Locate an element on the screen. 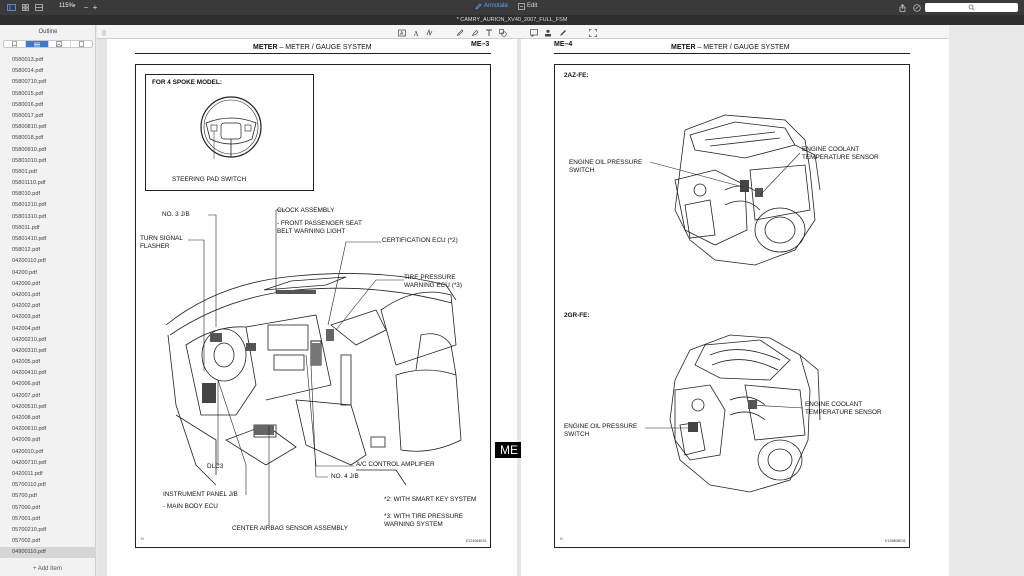  outline-item: 0580014.pdf is located at coordinates (48, 71).